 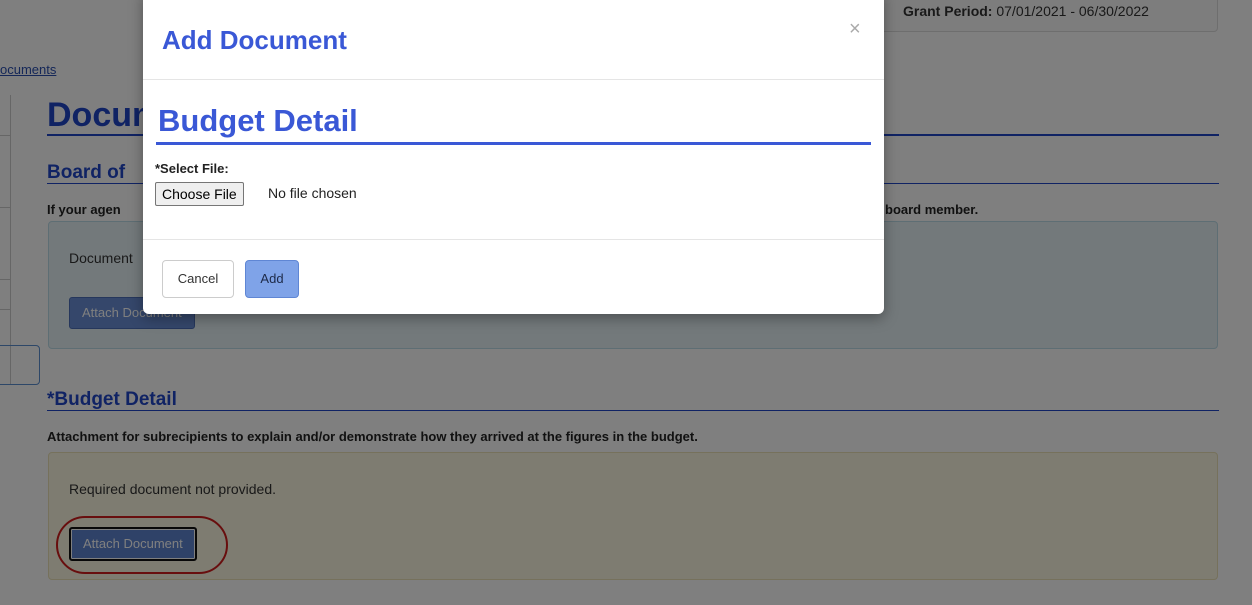 What do you see at coordinates (513, 40) in the screenshot?
I see `modal-header: Add Document ×` at bounding box center [513, 40].